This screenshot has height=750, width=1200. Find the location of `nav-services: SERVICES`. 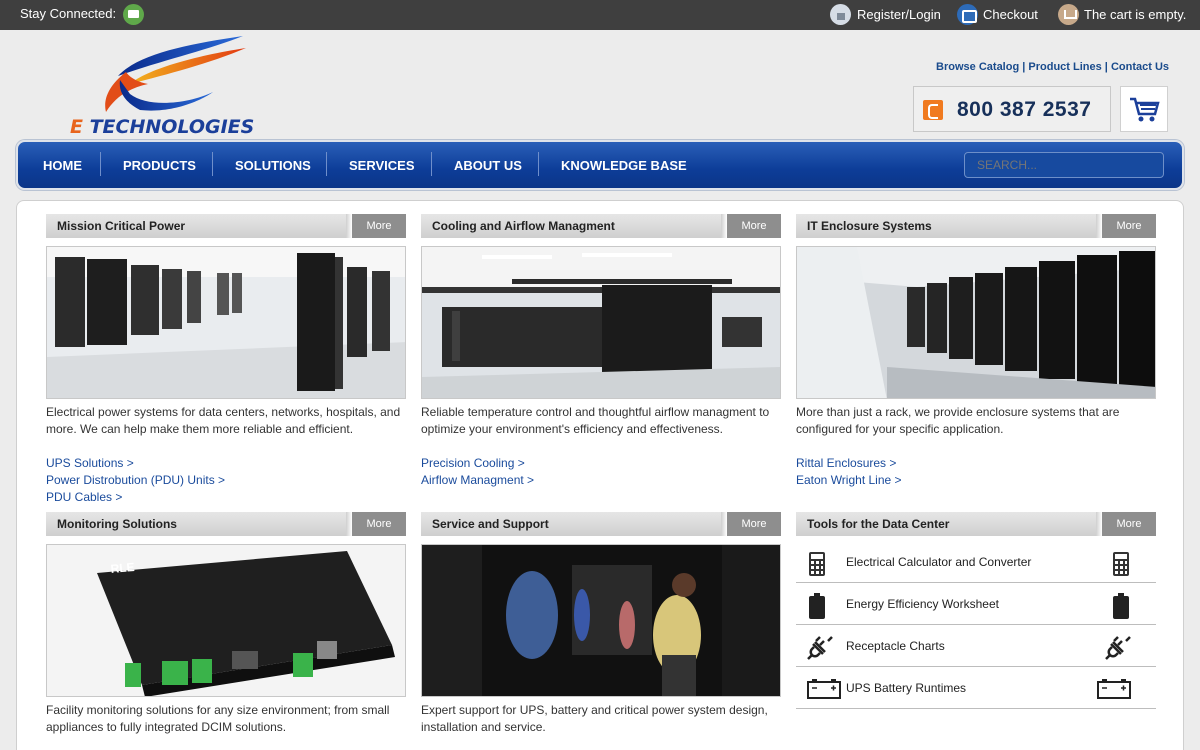

nav-services: SERVICES is located at coordinates (382, 165).